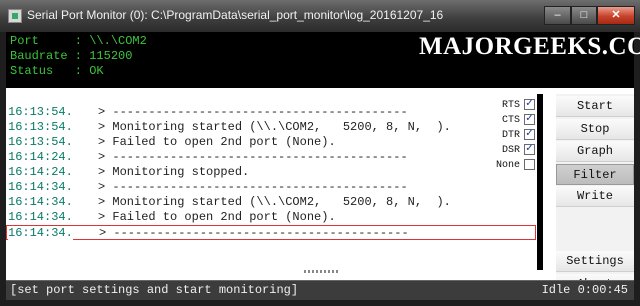 This screenshot has height=306, width=640. What do you see at coordinates (71, 56) in the screenshot?
I see `baudrate-value: Baudrate : 115200` at bounding box center [71, 56].